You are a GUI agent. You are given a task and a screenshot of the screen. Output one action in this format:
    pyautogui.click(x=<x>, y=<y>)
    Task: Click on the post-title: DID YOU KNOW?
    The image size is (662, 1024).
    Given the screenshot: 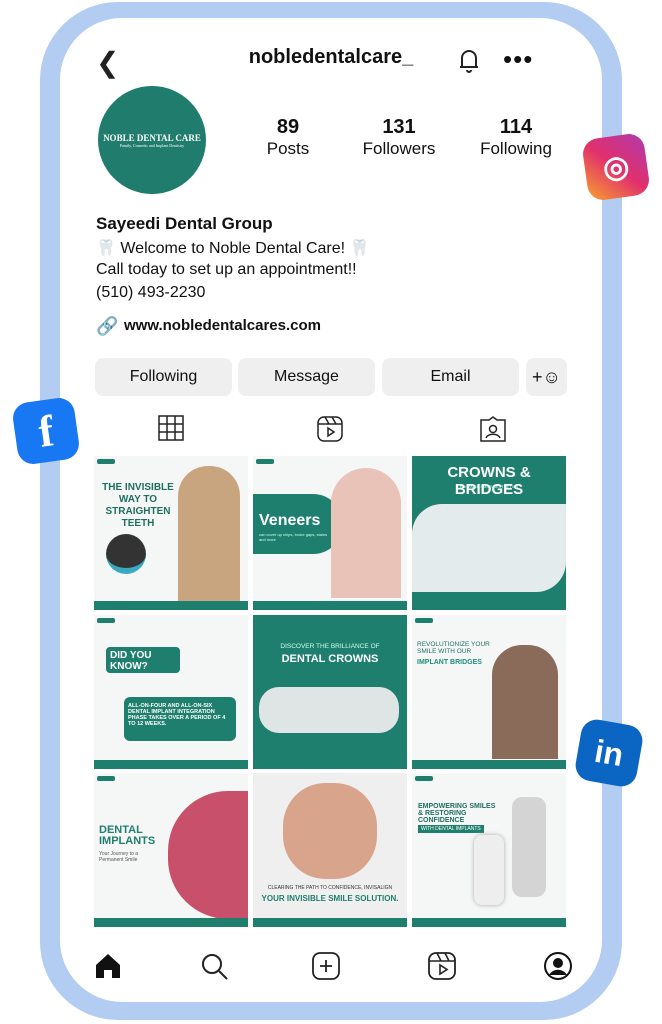 What is the action you would take?
    pyautogui.click(x=131, y=661)
    